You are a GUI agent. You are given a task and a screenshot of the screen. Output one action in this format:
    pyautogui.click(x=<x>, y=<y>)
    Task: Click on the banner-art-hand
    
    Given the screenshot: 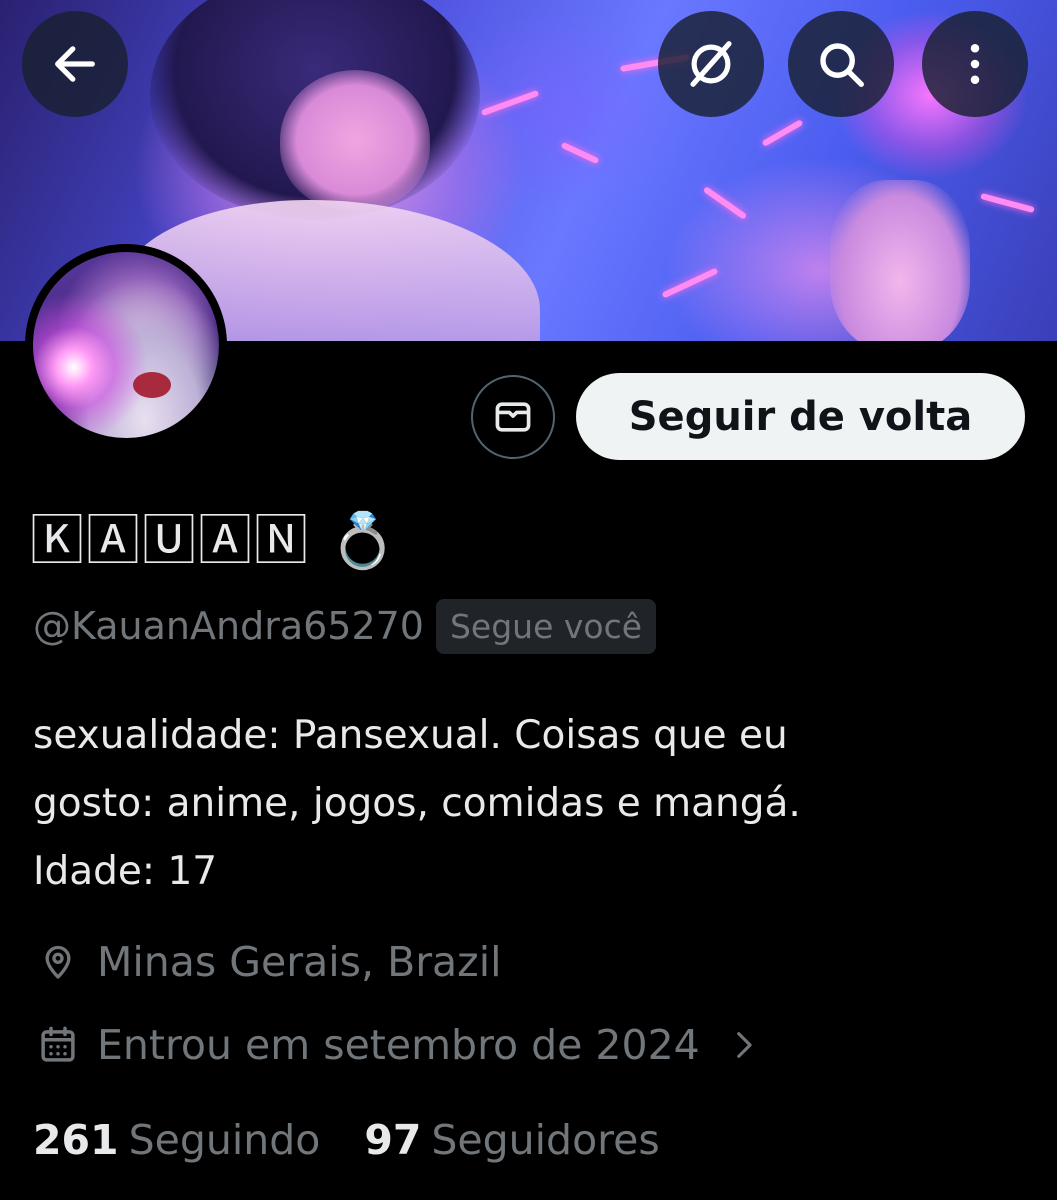 What is the action you would take?
    pyautogui.click(x=900, y=260)
    